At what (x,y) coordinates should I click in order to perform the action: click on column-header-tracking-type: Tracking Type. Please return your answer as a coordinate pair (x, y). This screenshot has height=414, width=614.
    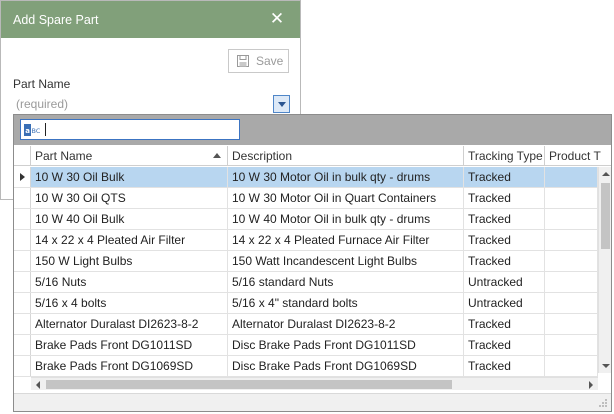
    Looking at the image, I should click on (504, 156).